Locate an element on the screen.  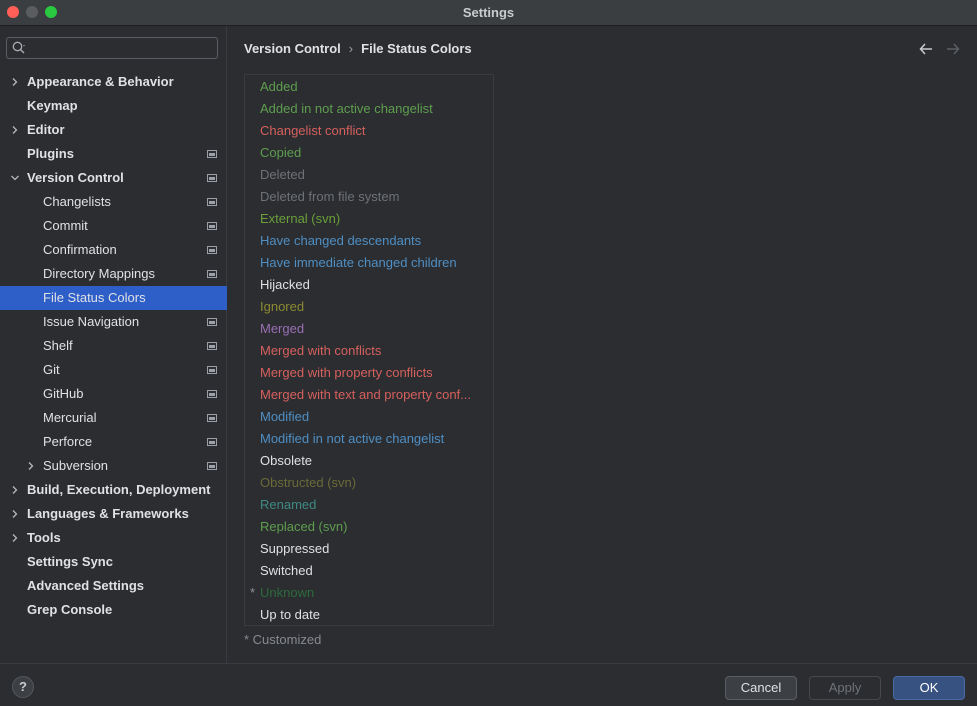
sidebar-item-issue-navigation: Issue Navigation is located at coordinates (113, 322).